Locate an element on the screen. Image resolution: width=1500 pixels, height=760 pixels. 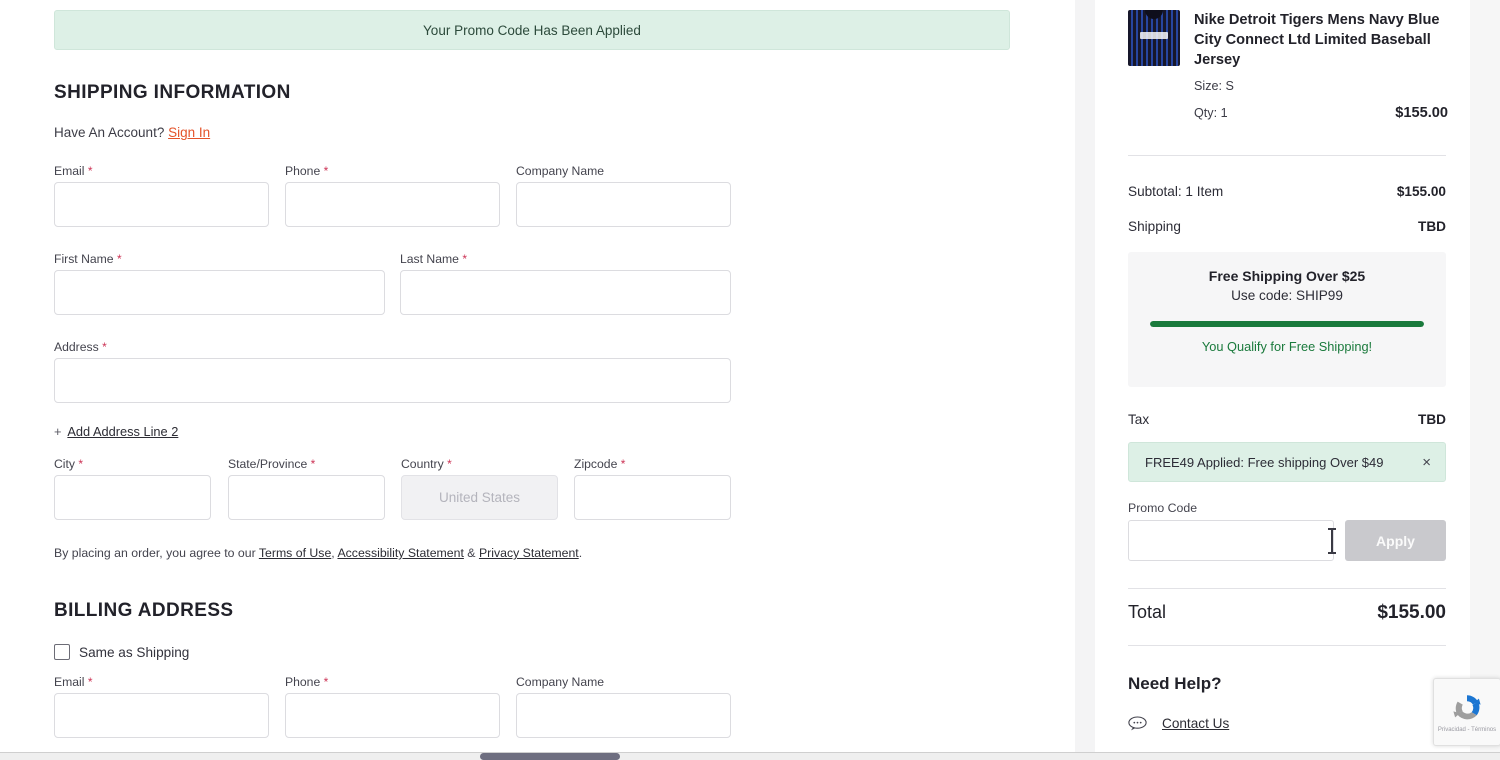
free-shipping-title: Free Shipping Over $25 is located at coordinates (1287, 276).